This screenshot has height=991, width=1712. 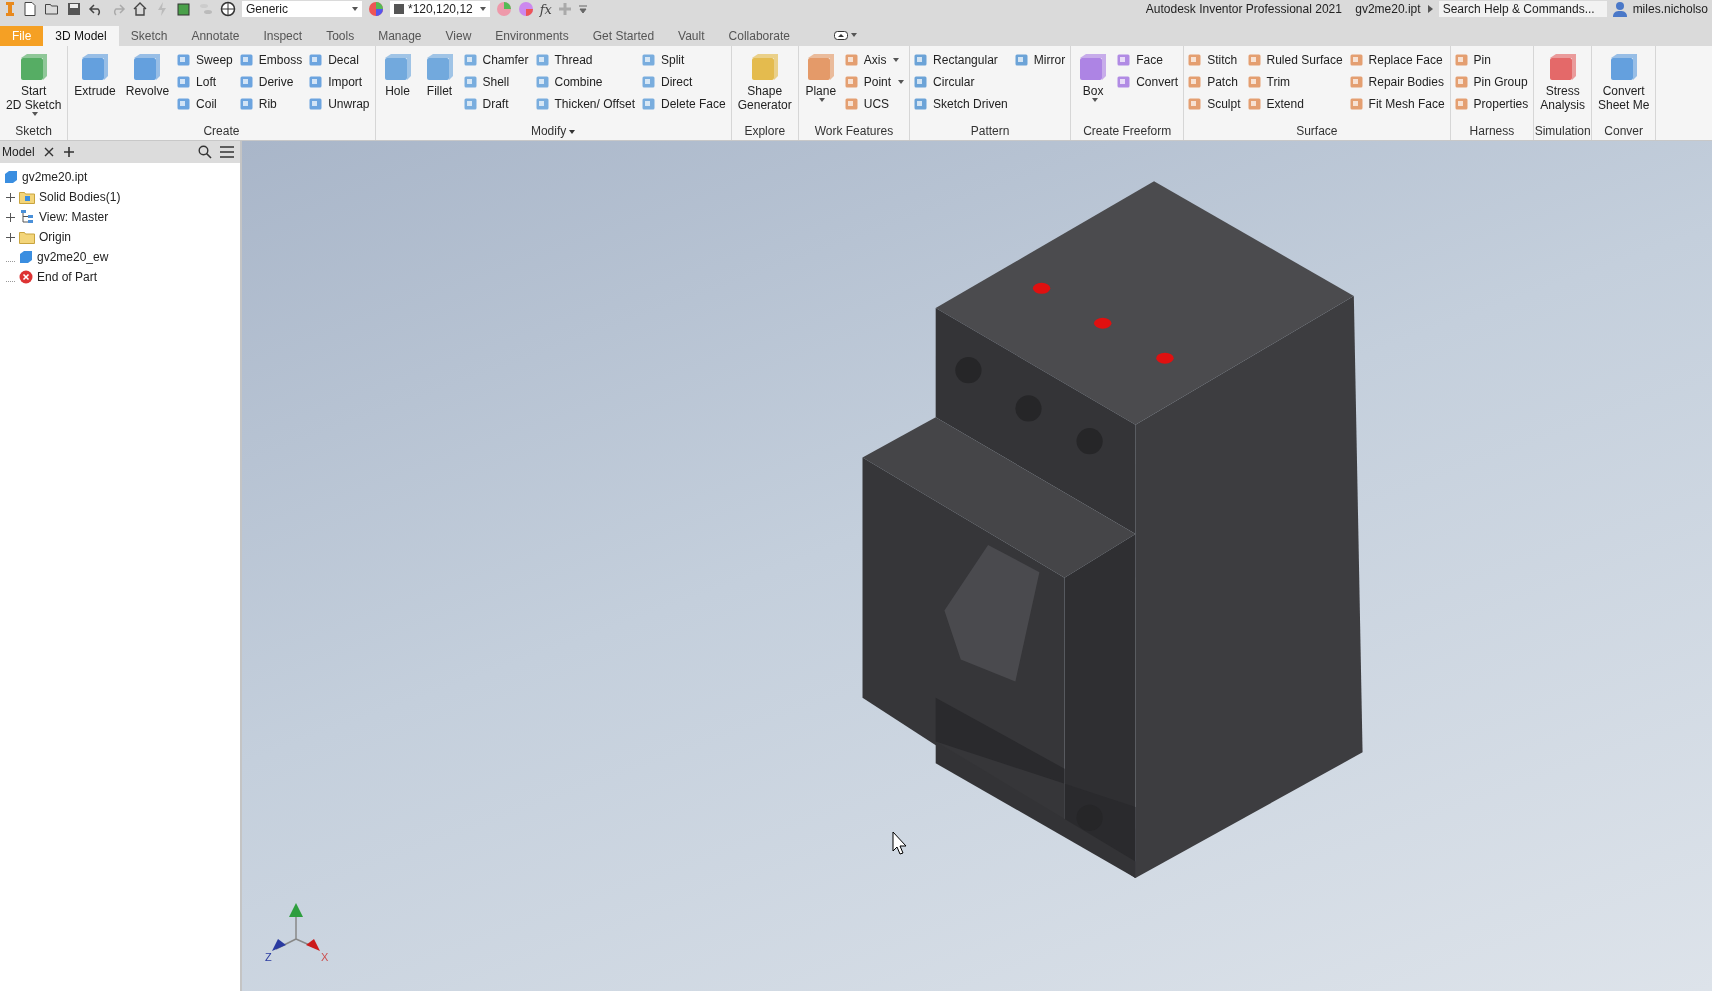 What do you see at coordinates (496, 59) in the screenshot?
I see `ribbon-button: Chamfer` at bounding box center [496, 59].